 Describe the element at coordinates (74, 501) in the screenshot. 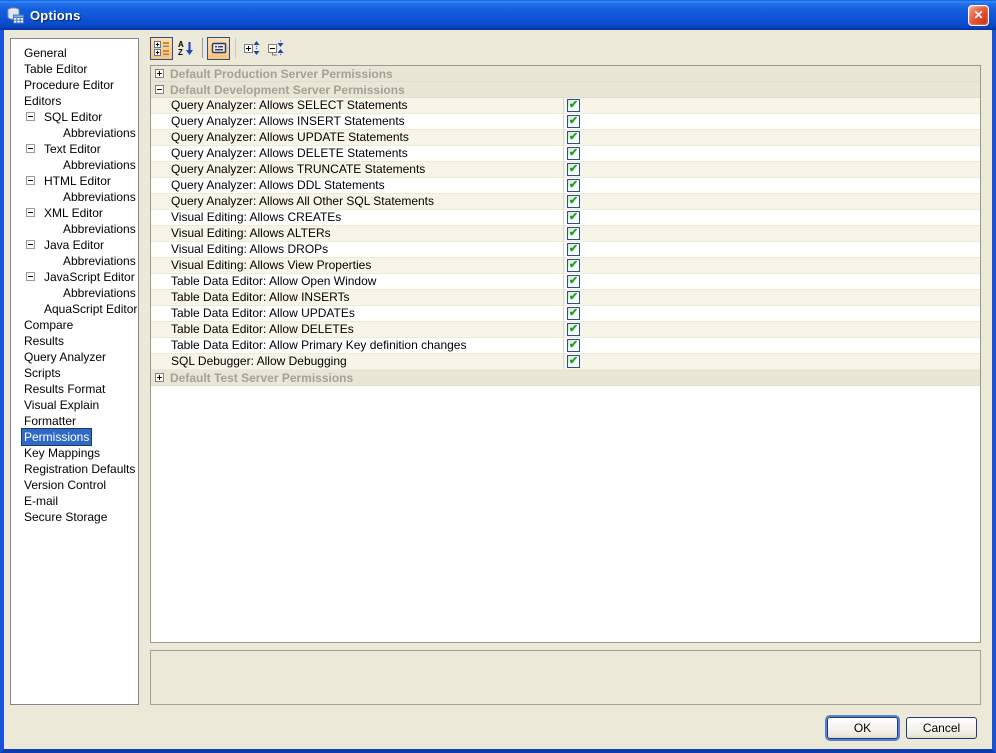

I see `sidebar-item-e-mail: E-mail` at that location.